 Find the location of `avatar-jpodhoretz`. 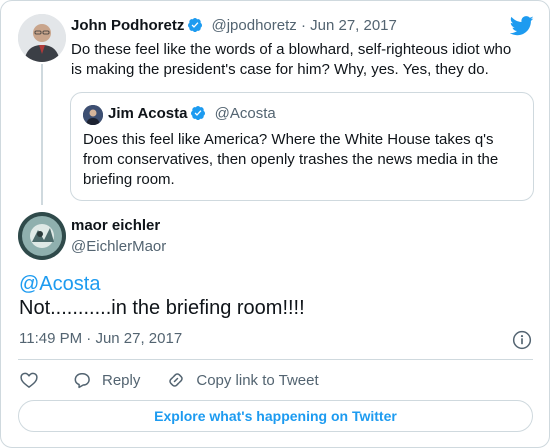

avatar-jpodhoretz is located at coordinates (42, 38).